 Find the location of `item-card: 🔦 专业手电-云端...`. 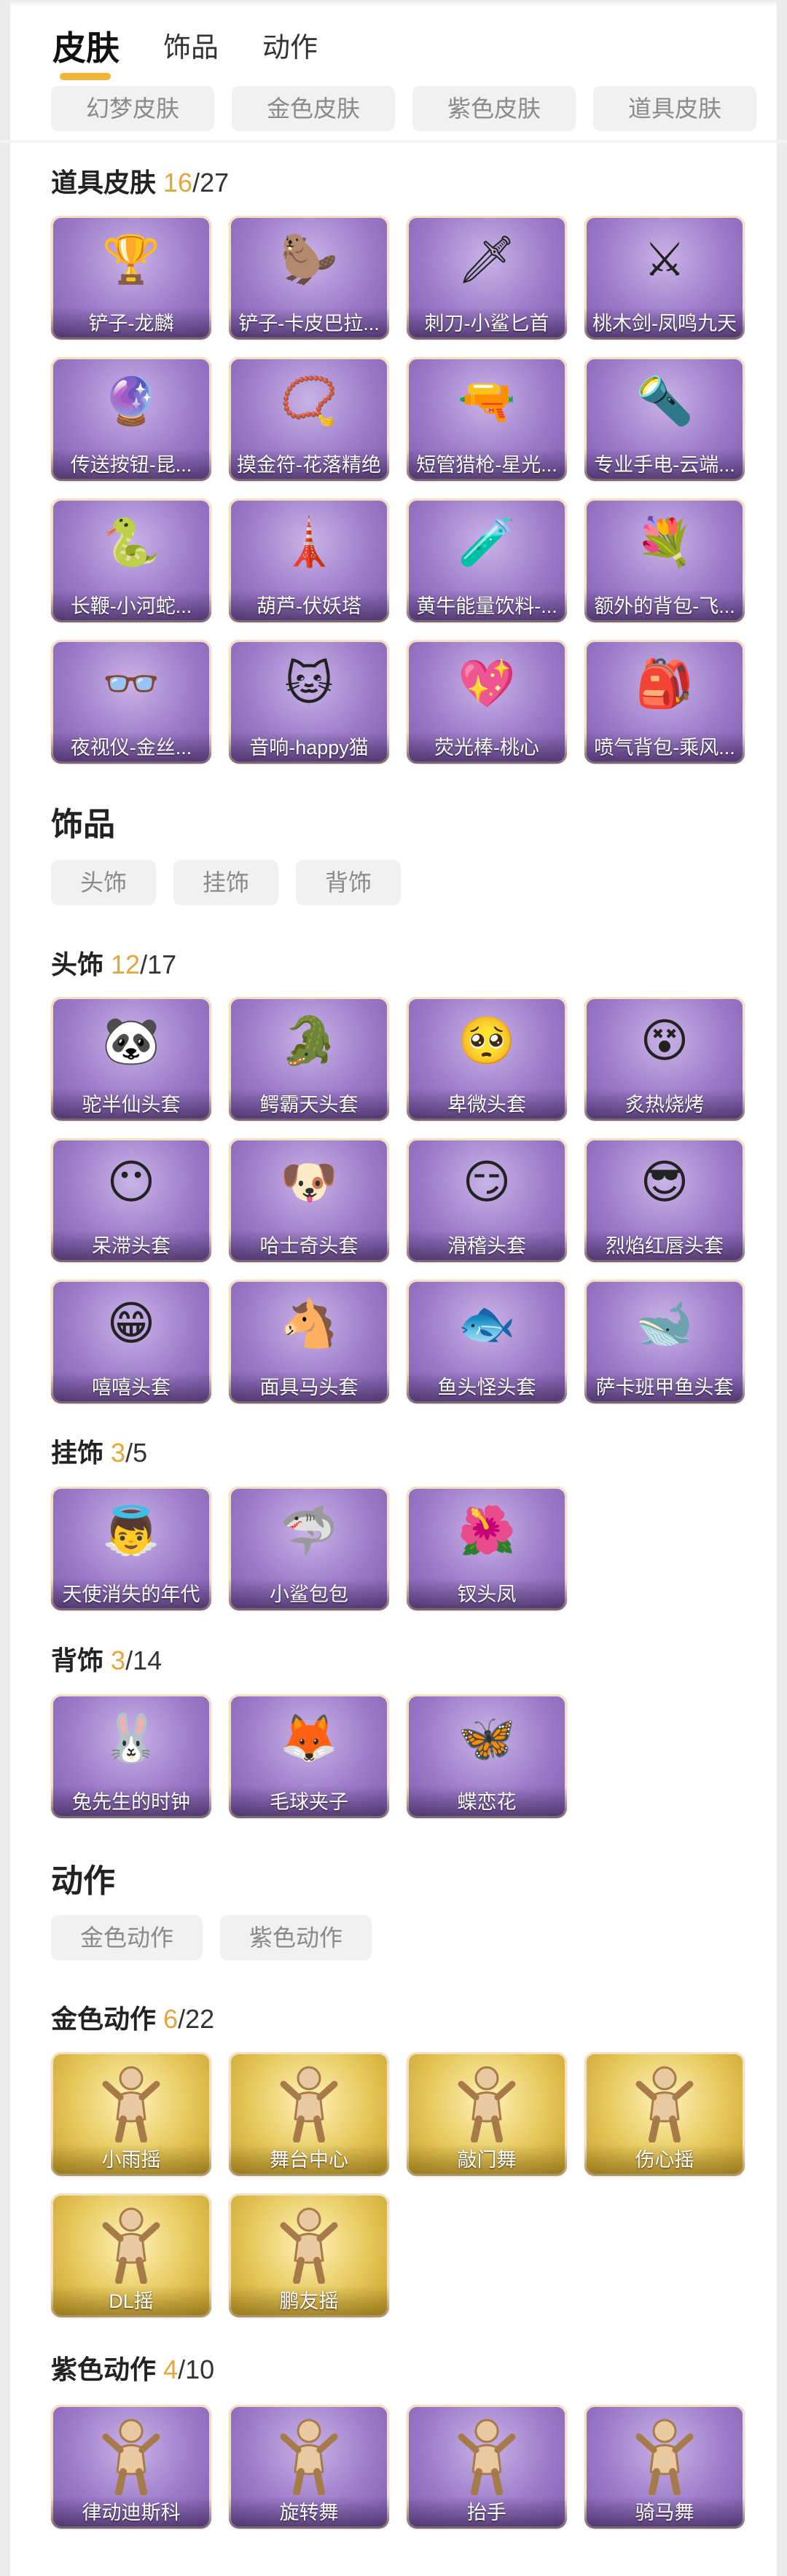

item-card: 🔦 专业手电-云端... is located at coordinates (664, 419).